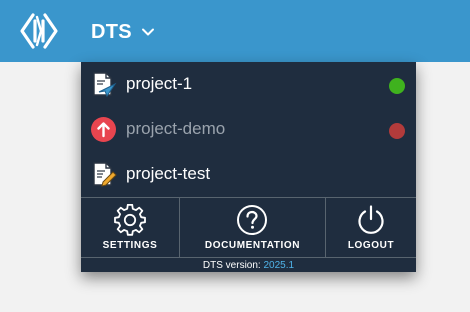  What do you see at coordinates (248, 84) in the screenshot?
I see `project-item: project-1` at bounding box center [248, 84].